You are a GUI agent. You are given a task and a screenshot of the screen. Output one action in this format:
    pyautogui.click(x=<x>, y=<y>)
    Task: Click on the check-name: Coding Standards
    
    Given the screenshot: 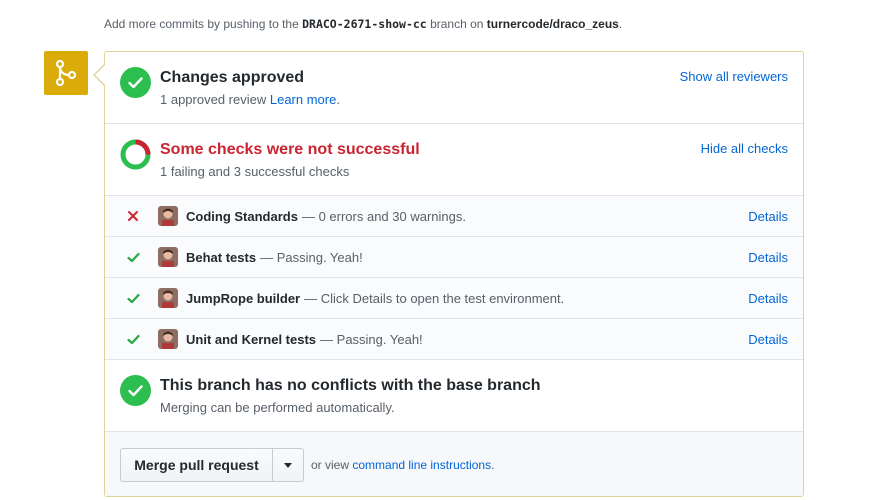 What is the action you would take?
    pyautogui.click(x=242, y=216)
    